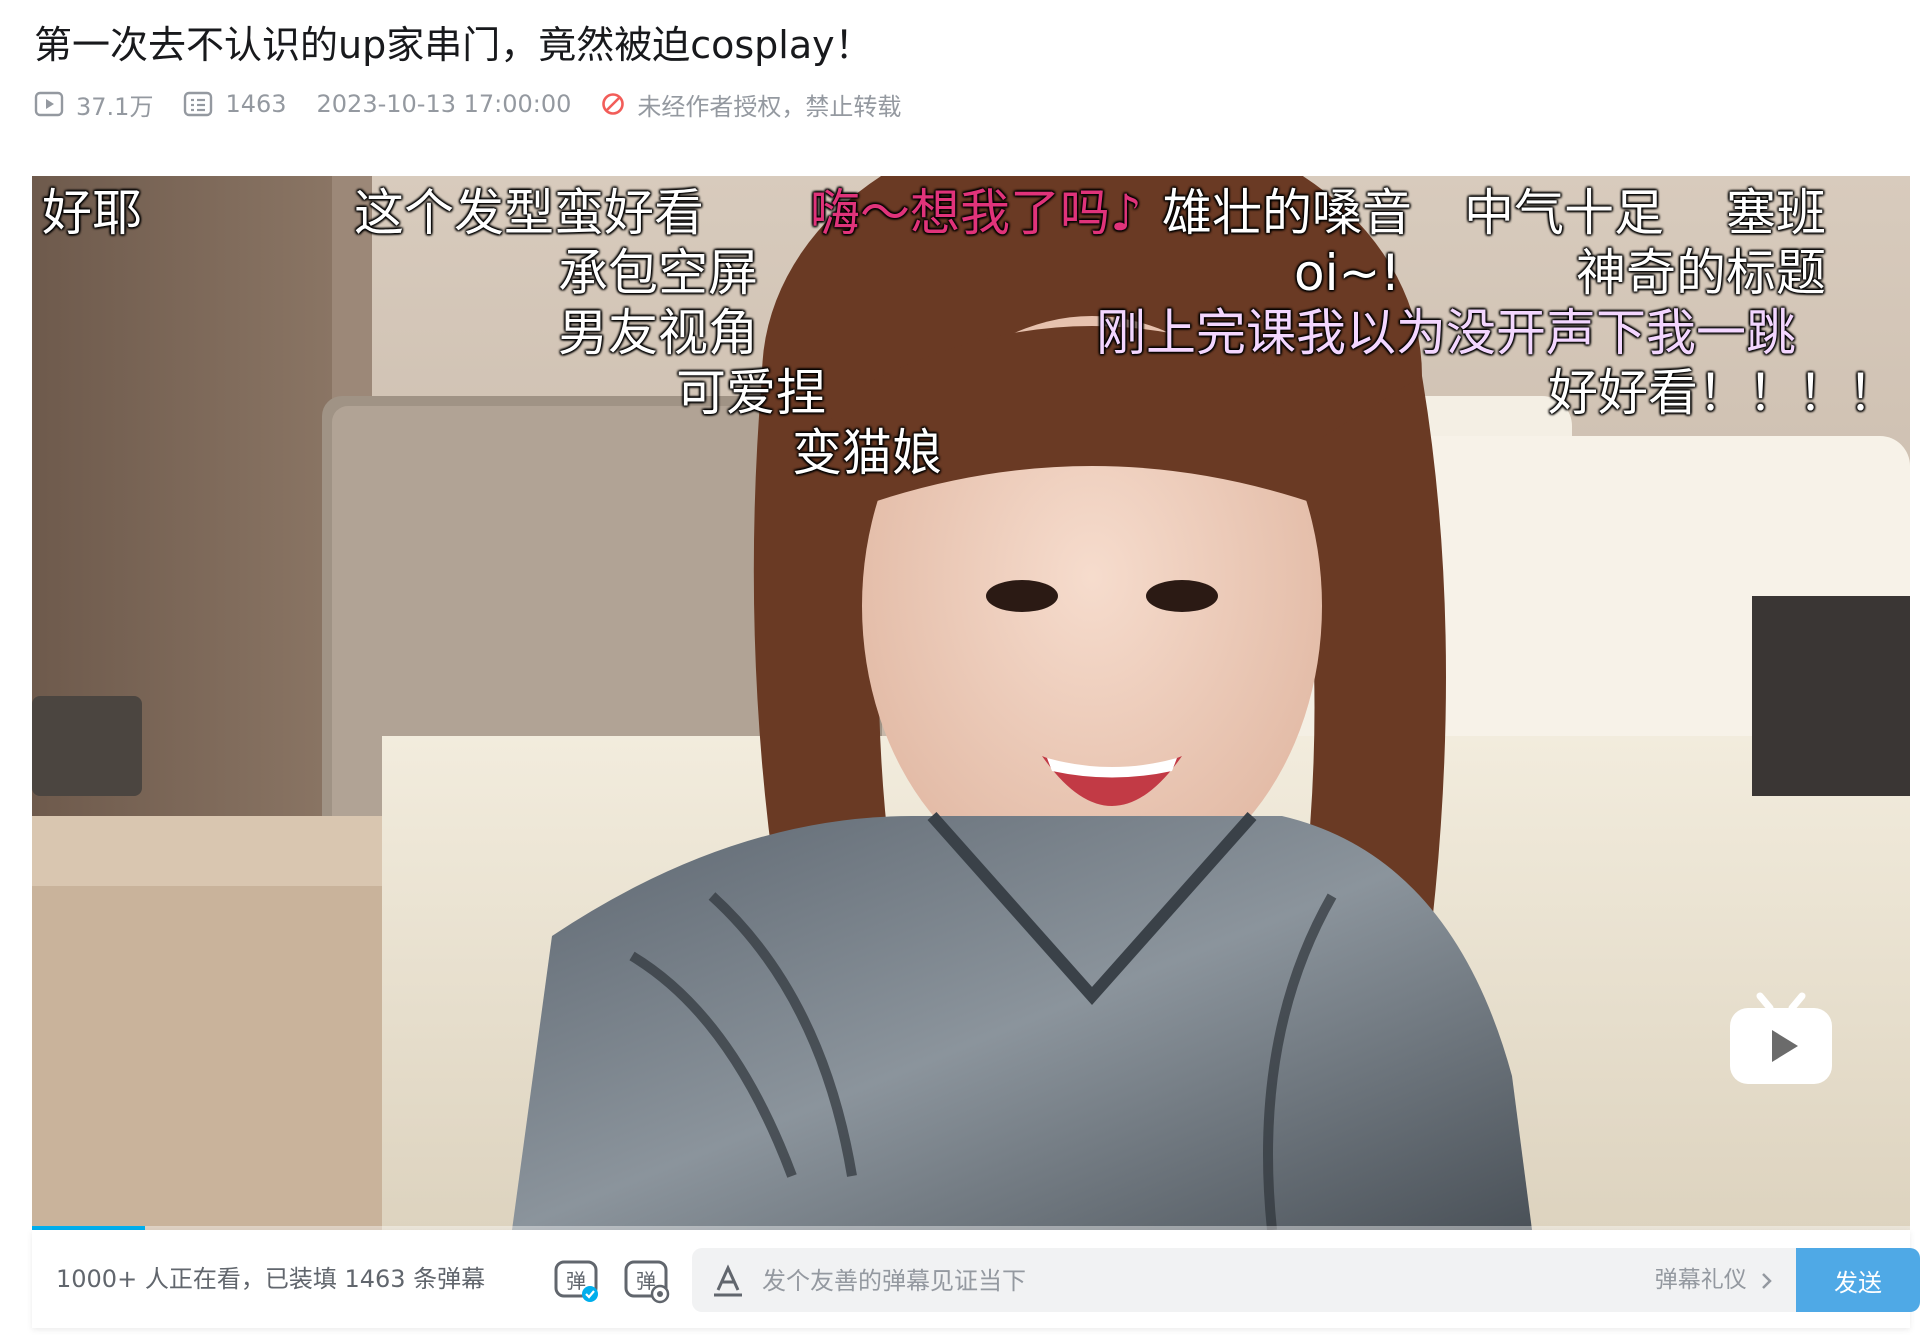 This screenshot has width=1932, height=1342. I want to click on danmaku-item: 嗨～想我了吗♪, so click(976, 213).